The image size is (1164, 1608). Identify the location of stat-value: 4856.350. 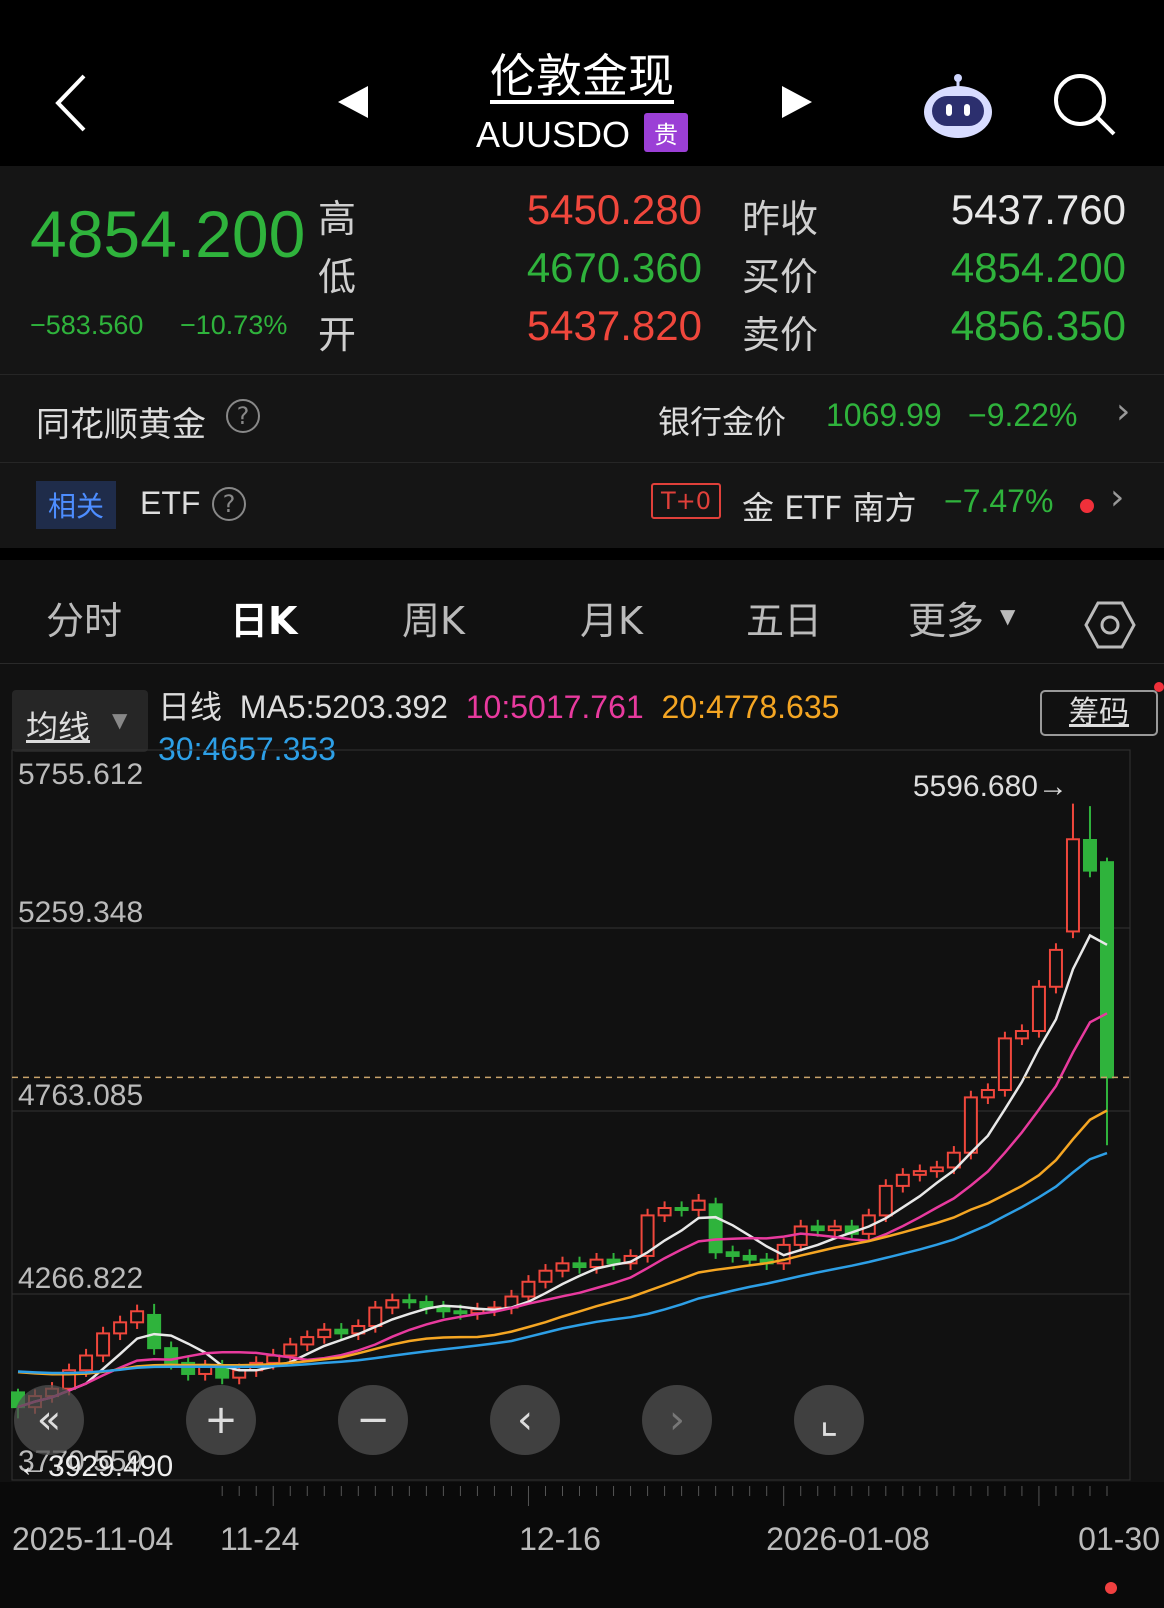
(1038, 325).